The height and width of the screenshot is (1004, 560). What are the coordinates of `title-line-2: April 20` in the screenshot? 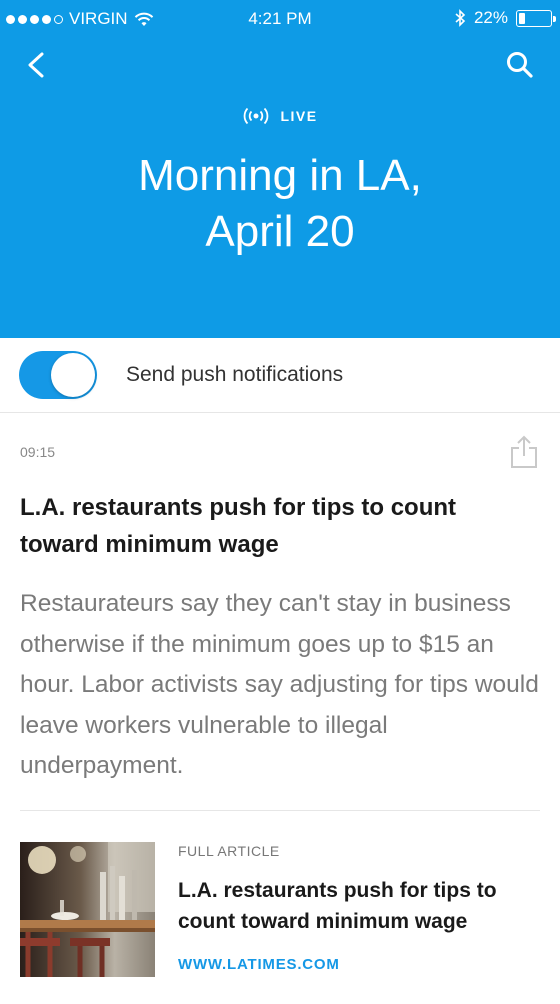 It's located at (280, 231).